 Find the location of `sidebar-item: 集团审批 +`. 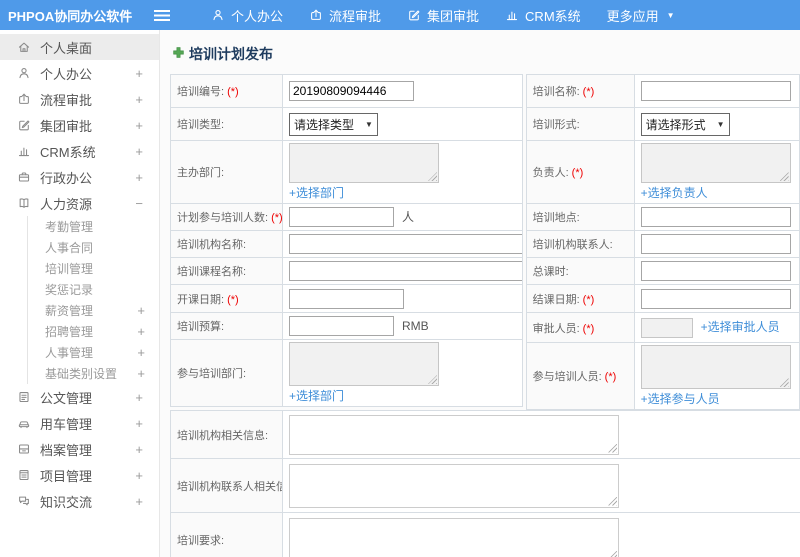

sidebar-item: 集团审批 + is located at coordinates (79, 125).